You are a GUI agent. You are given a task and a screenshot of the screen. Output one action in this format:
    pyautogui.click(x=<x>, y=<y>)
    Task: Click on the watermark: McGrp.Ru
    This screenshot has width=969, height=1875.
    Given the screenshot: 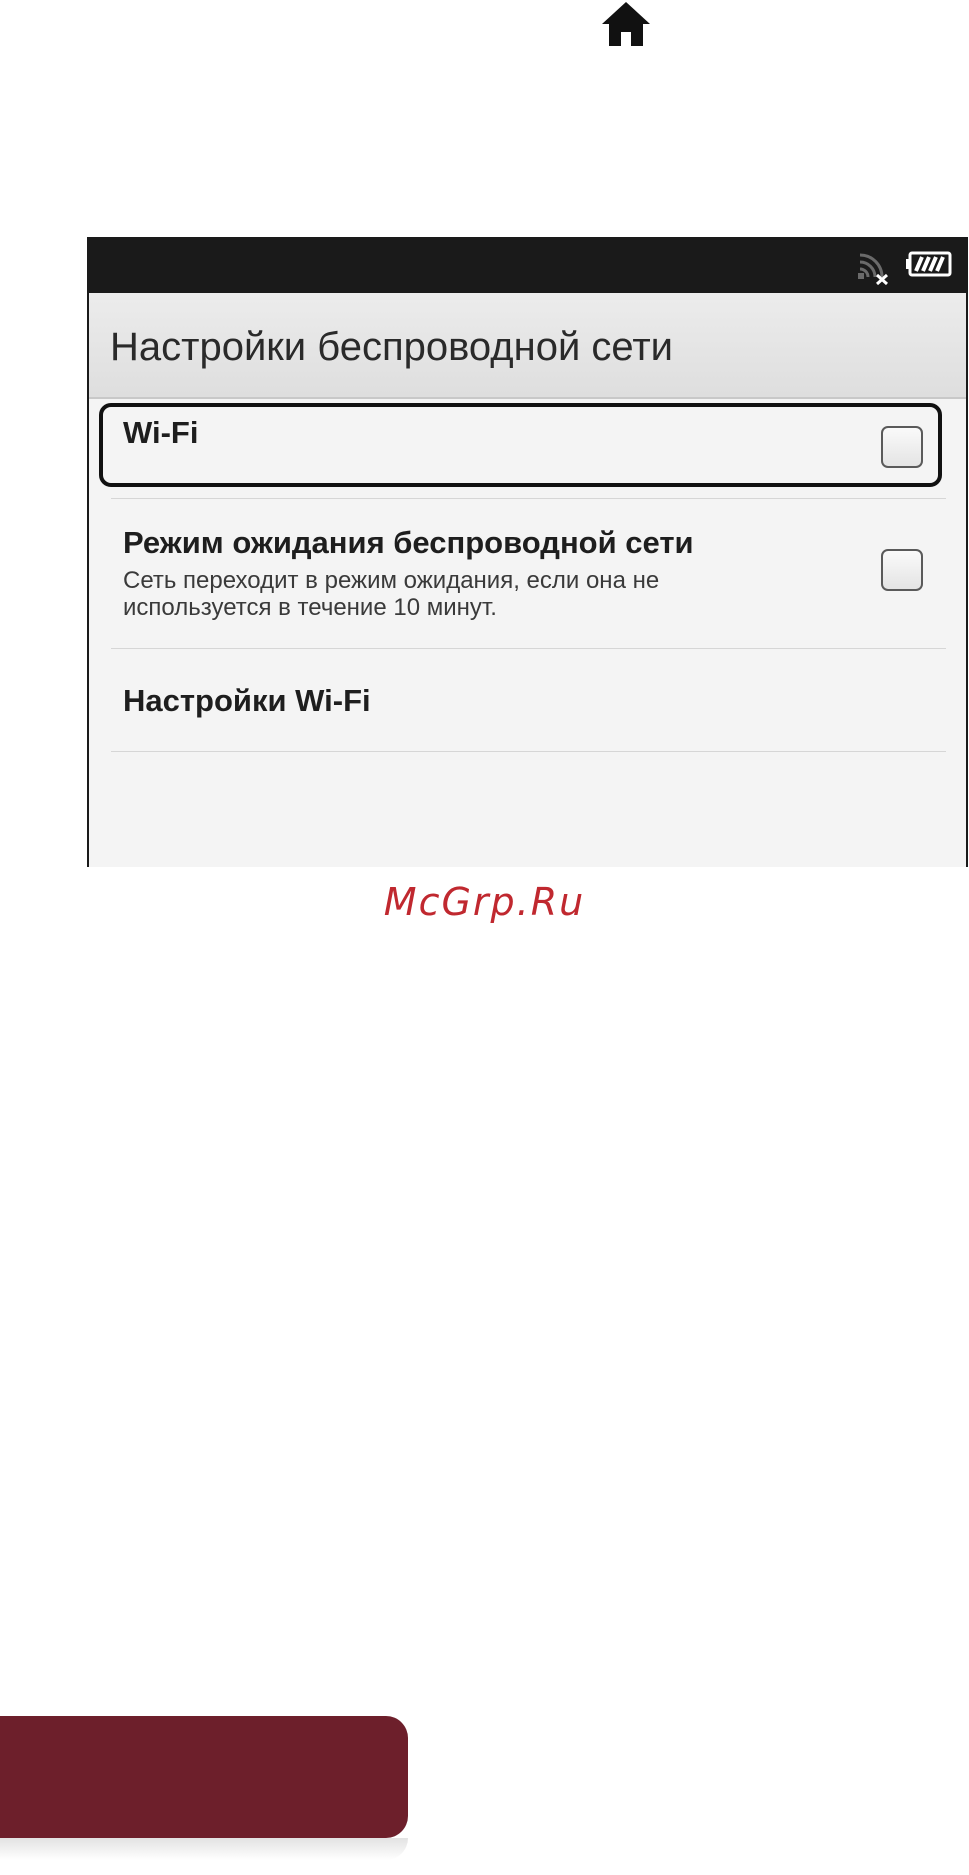 What is the action you would take?
    pyautogui.click(x=484, y=902)
    